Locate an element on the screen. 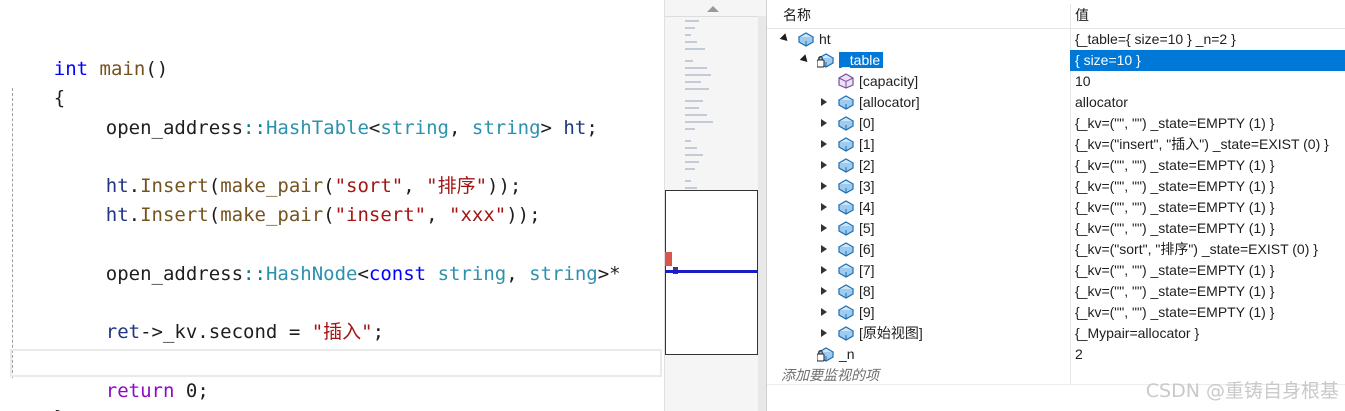 This screenshot has height=411, width=1345. code-token: () is located at coordinates (157, 69).